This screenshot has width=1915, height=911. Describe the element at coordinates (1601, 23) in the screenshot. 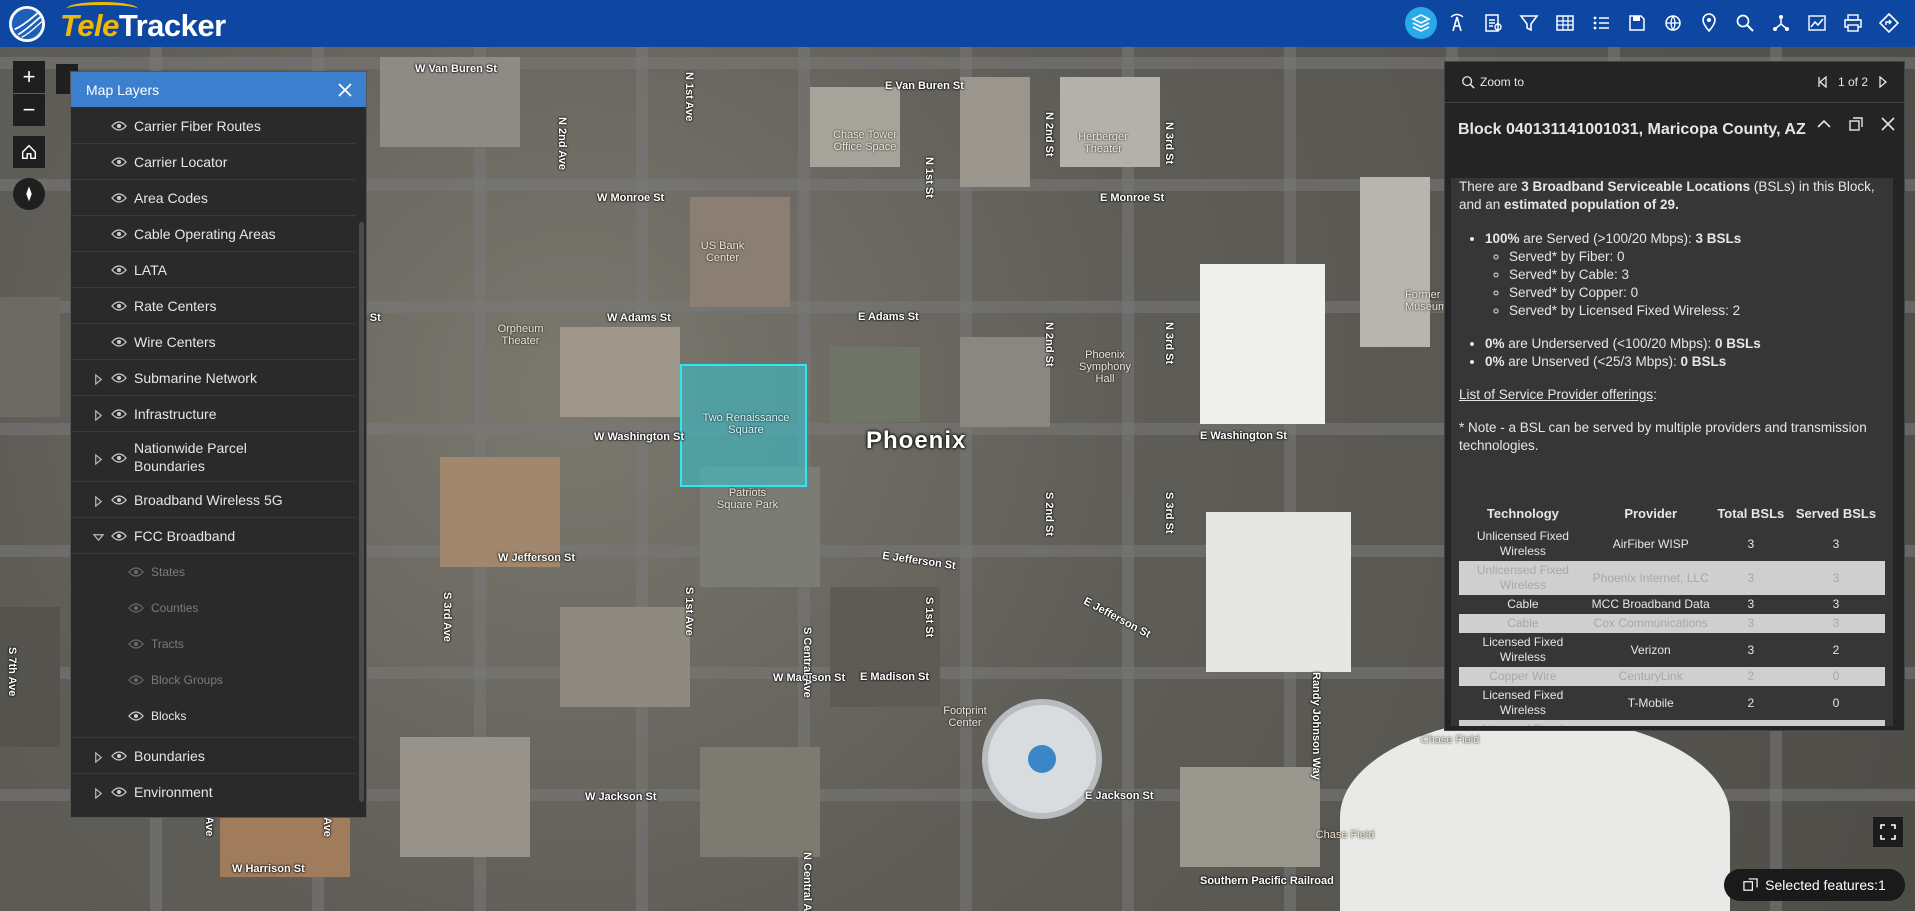

I see `list-button` at that location.